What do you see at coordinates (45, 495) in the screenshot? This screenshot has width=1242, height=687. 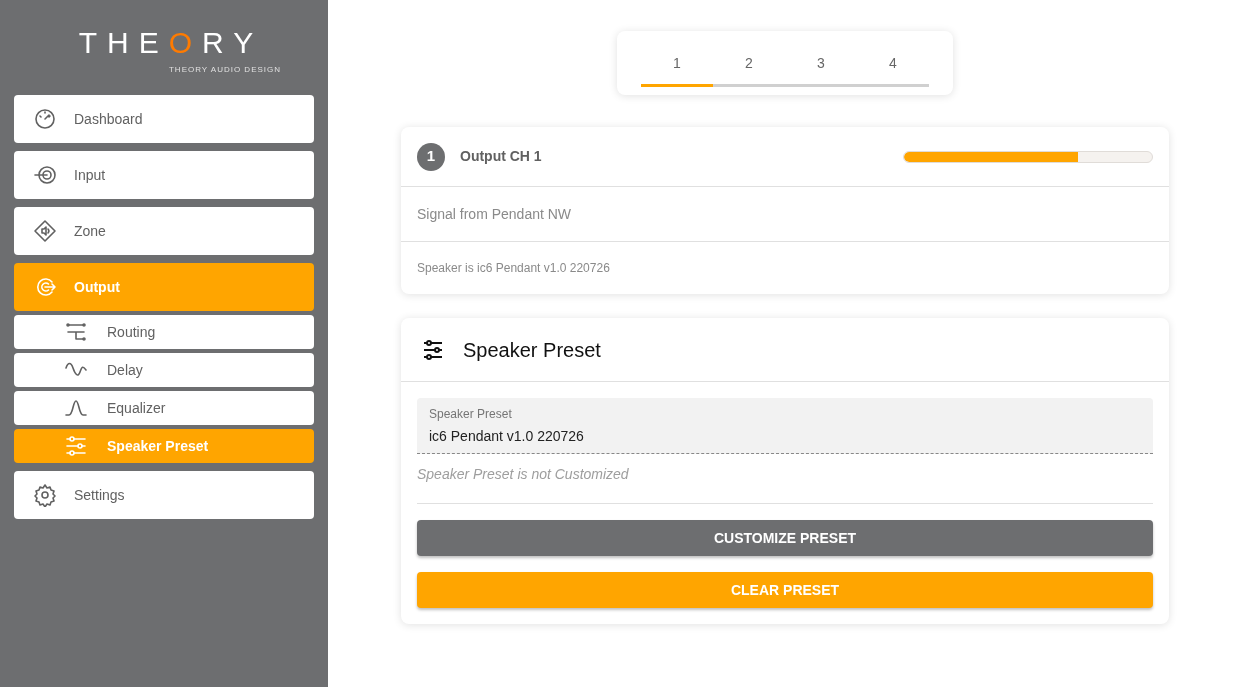 I see `settings-icon` at bounding box center [45, 495].